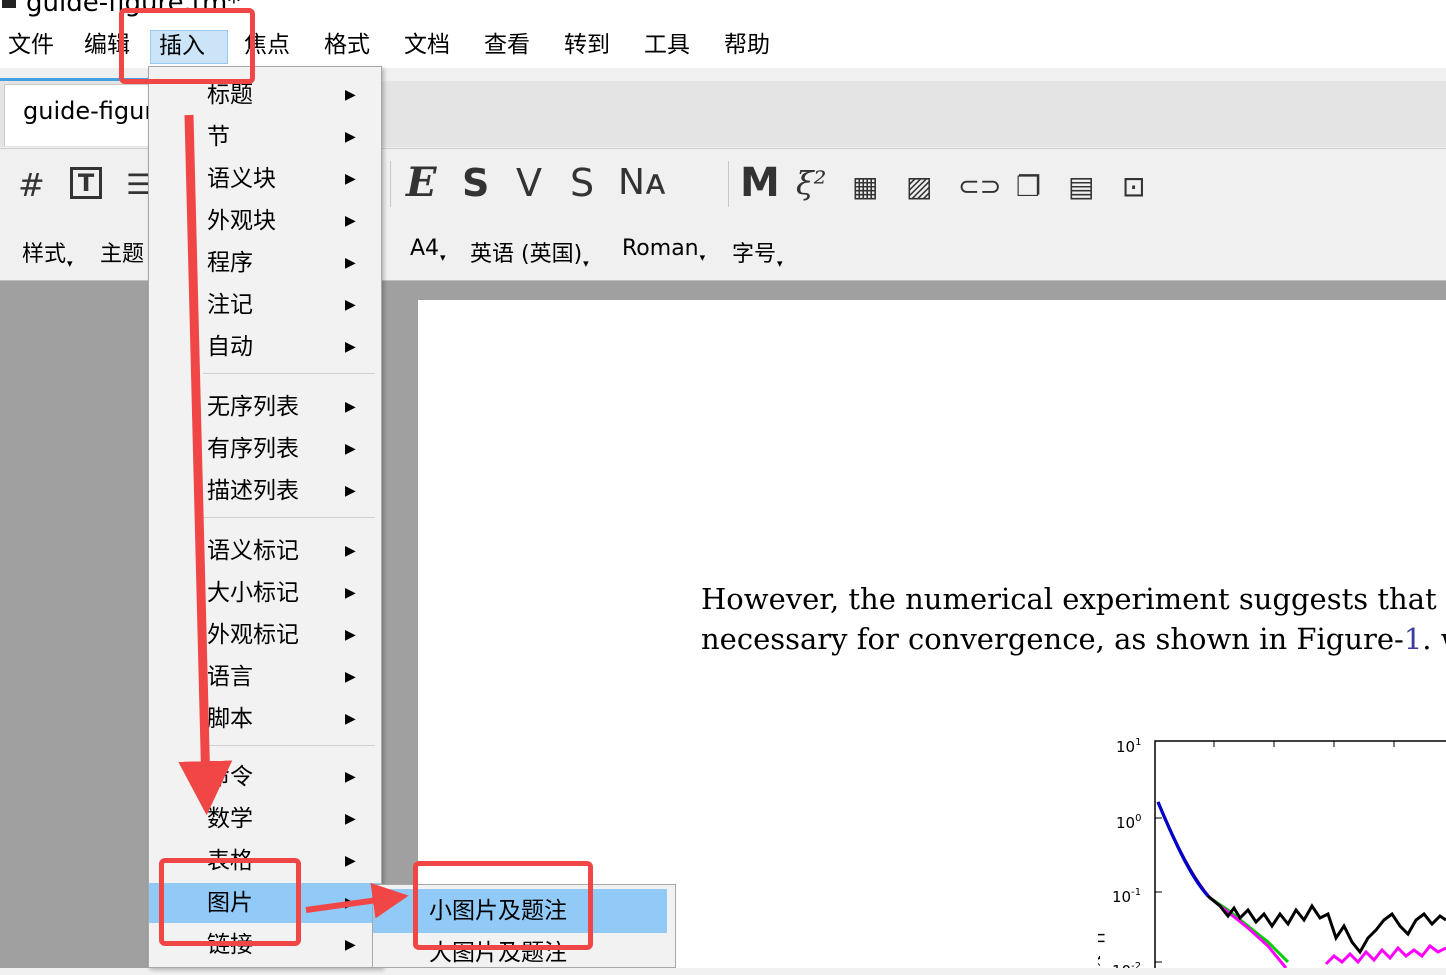 Image resolution: width=1446 pixels, height=975 pixels. Describe the element at coordinates (205, 465) in the screenshot. I see `arrow-down` at that location.